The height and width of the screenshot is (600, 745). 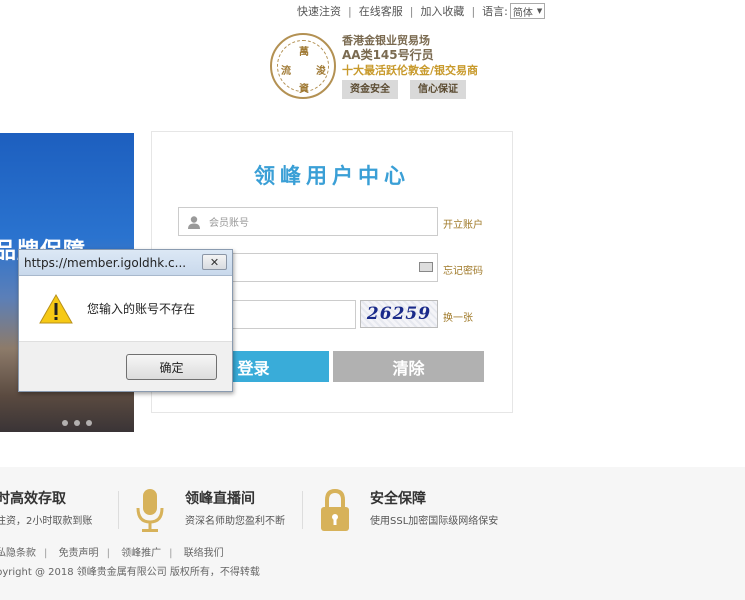 I want to click on open-account-link: 开立账户, so click(x=463, y=223).